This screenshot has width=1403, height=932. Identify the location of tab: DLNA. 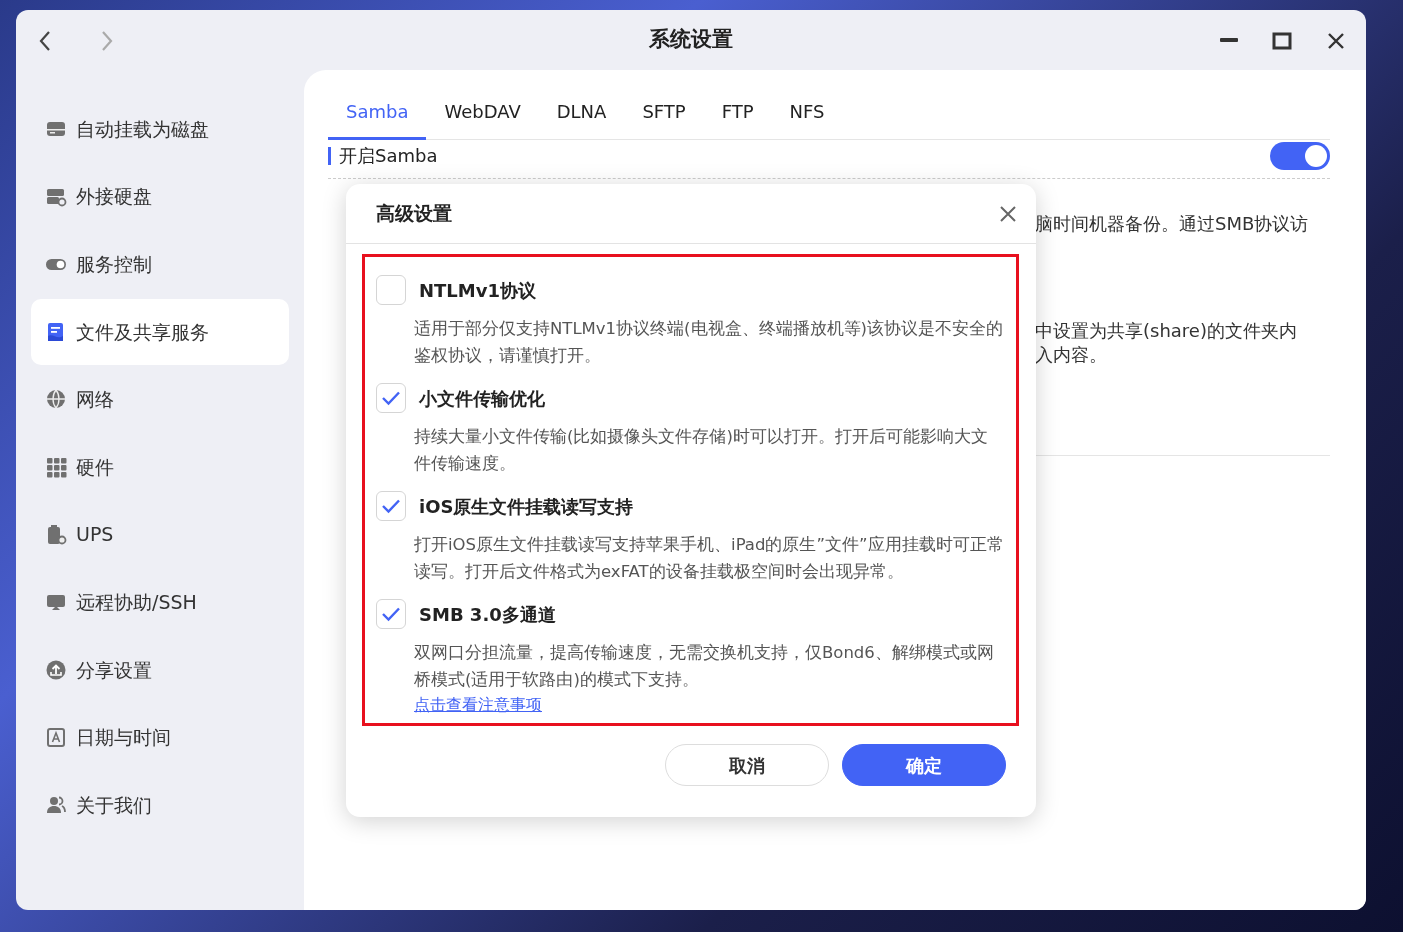
(581, 114).